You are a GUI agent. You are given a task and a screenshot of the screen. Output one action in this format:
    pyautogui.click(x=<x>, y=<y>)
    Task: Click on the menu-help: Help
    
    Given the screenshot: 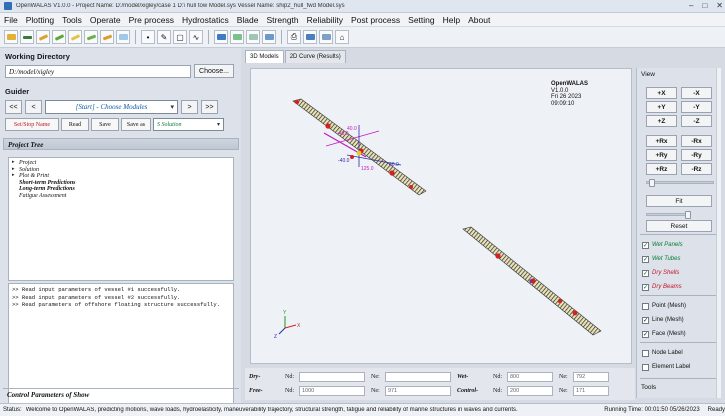 What is the action you would take?
    pyautogui.click(x=451, y=20)
    